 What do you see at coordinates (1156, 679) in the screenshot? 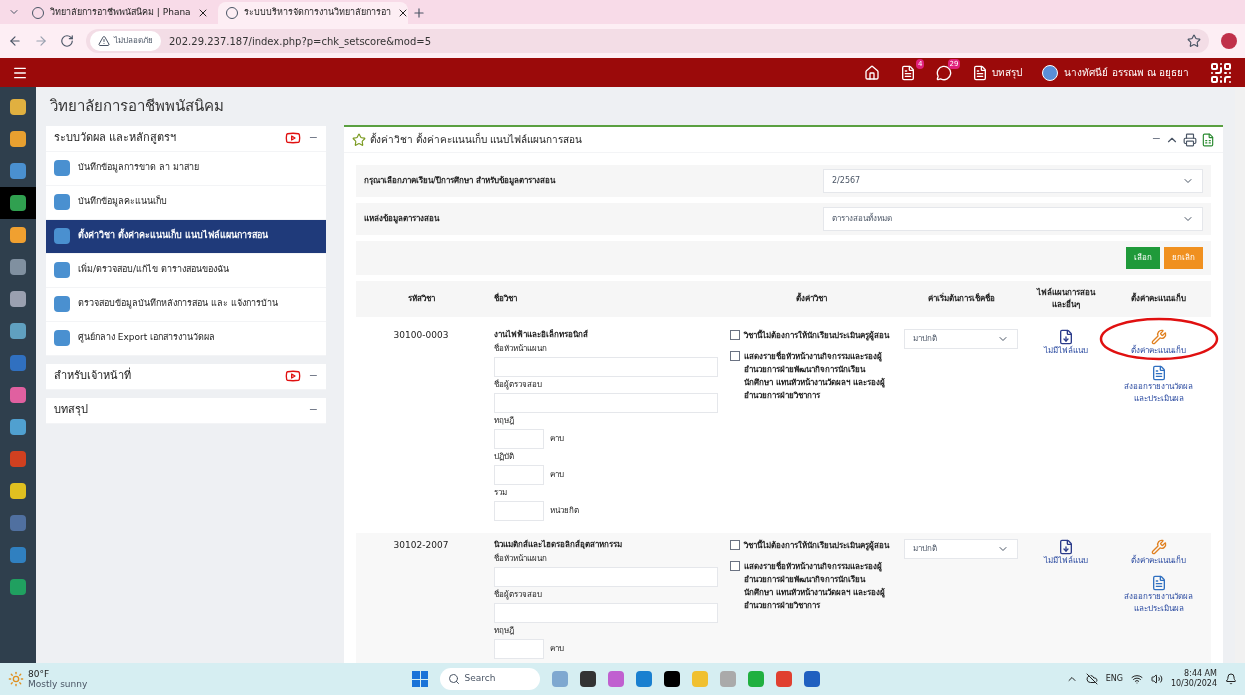
I see `speaker-icon` at bounding box center [1156, 679].